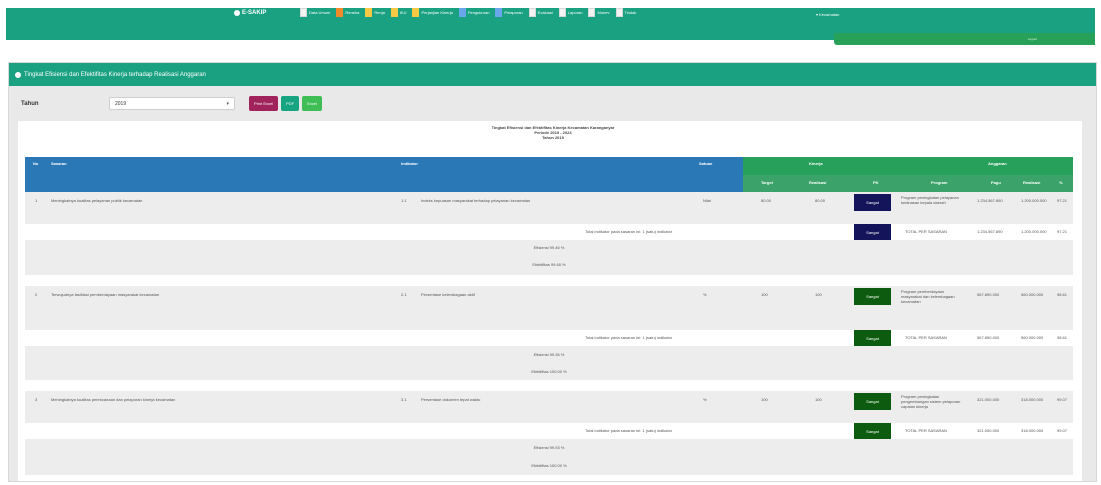 The image size is (1101, 485). What do you see at coordinates (997, 163) in the screenshot?
I see `header-anggaran: Anggaran` at bounding box center [997, 163].